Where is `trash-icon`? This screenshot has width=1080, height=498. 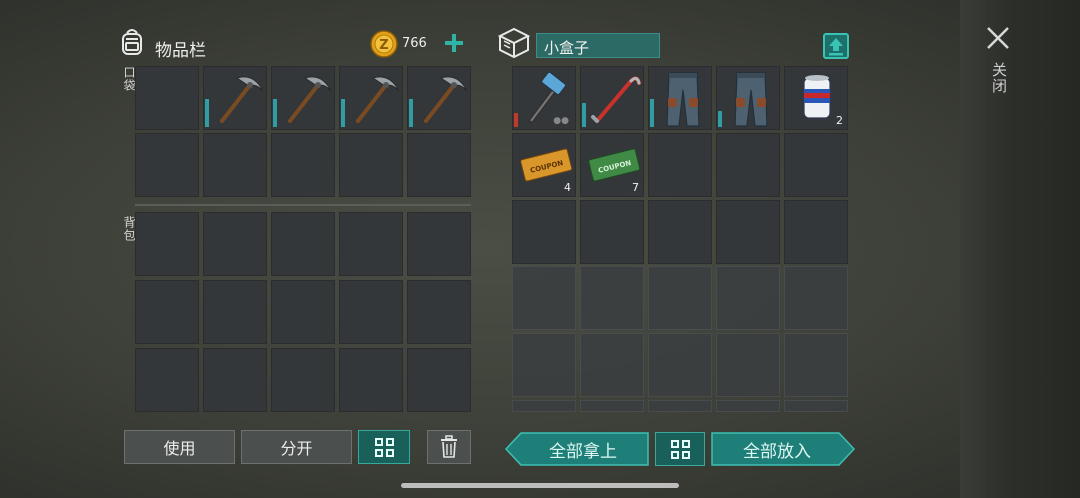
trash-icon is located at coordinates (449, 446).